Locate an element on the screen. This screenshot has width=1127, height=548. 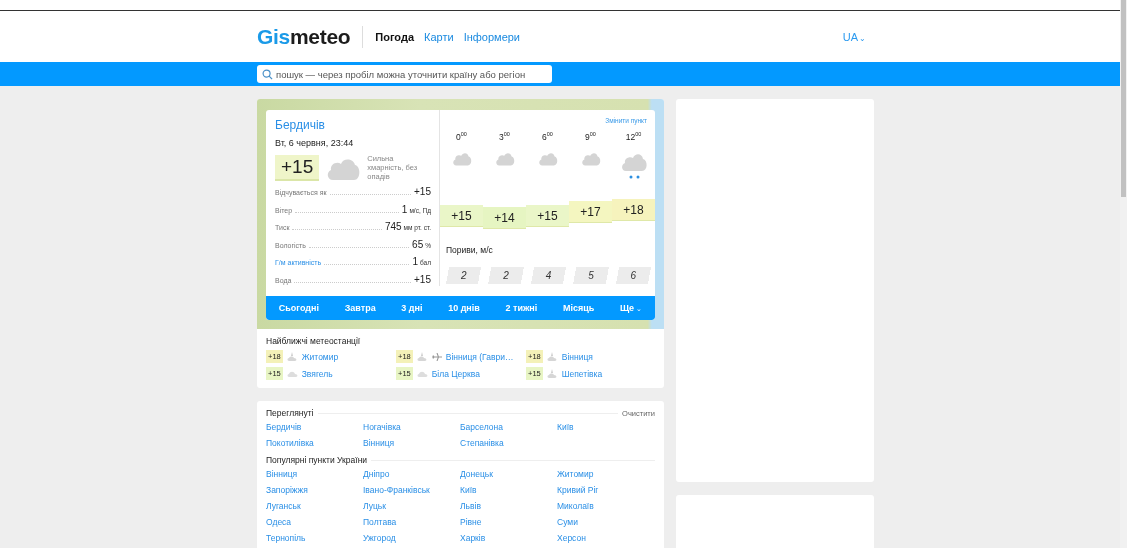
city-link: Харків is located at coordinates (508, 538).